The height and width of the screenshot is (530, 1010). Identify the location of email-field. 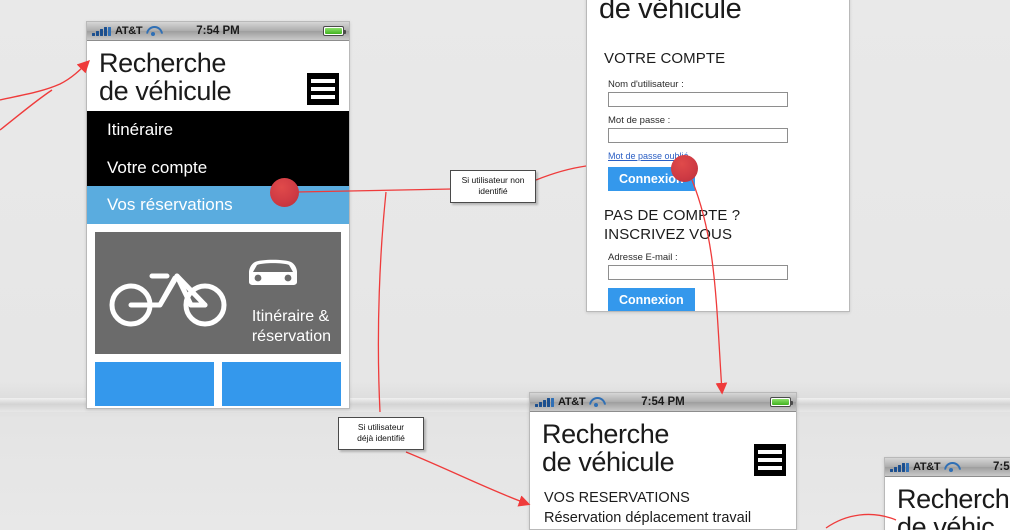
(698, 273).